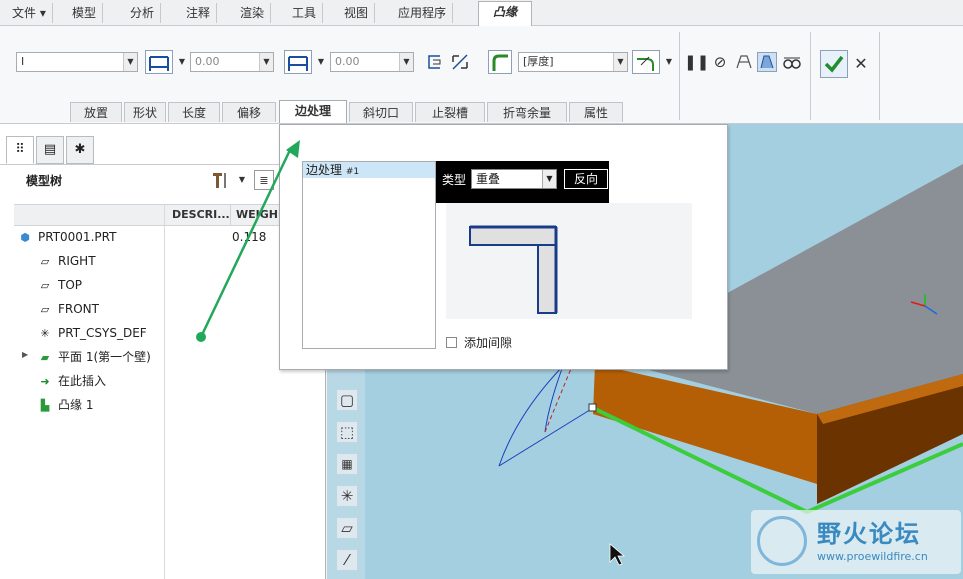 Image resolution: width=963 pixels, height=579 pixels. I want to click on annotation-arrow, so click(248, 241).